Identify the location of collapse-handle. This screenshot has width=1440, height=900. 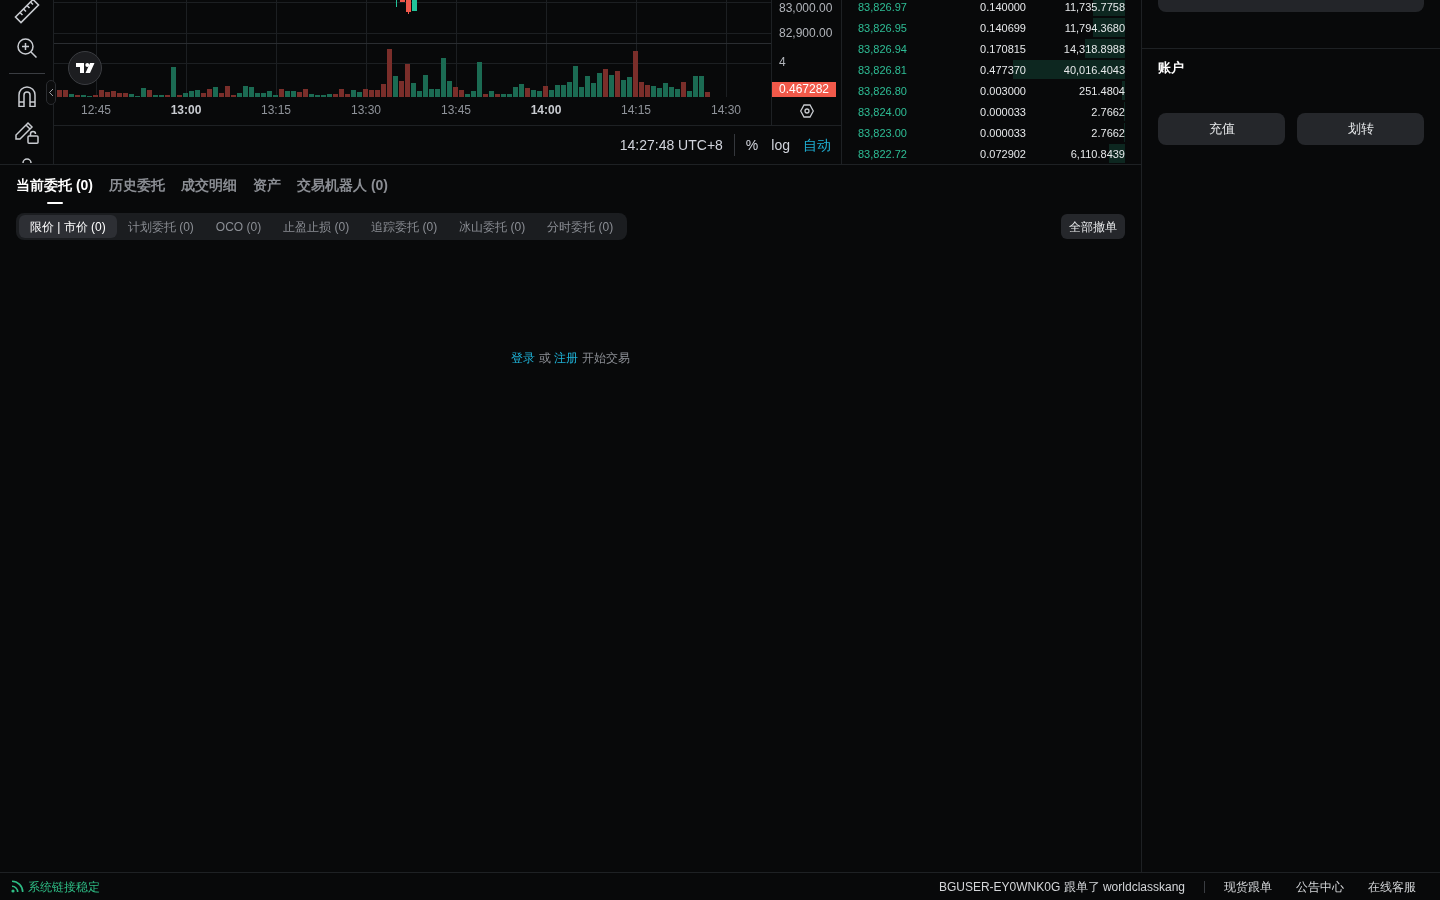
(51, 92).